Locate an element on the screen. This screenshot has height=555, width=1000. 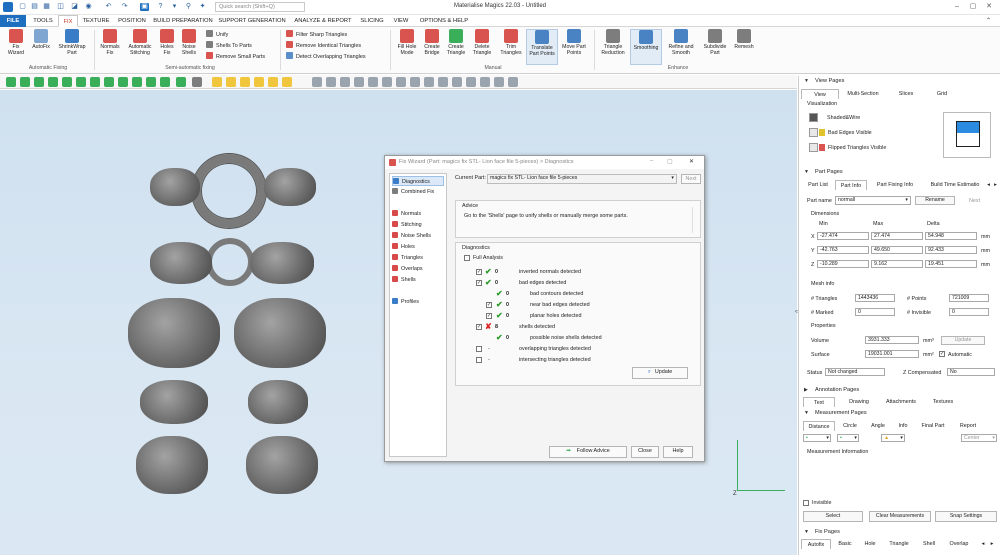
noise-shells-button: Noise Shells is located at coordinates (189, 47).